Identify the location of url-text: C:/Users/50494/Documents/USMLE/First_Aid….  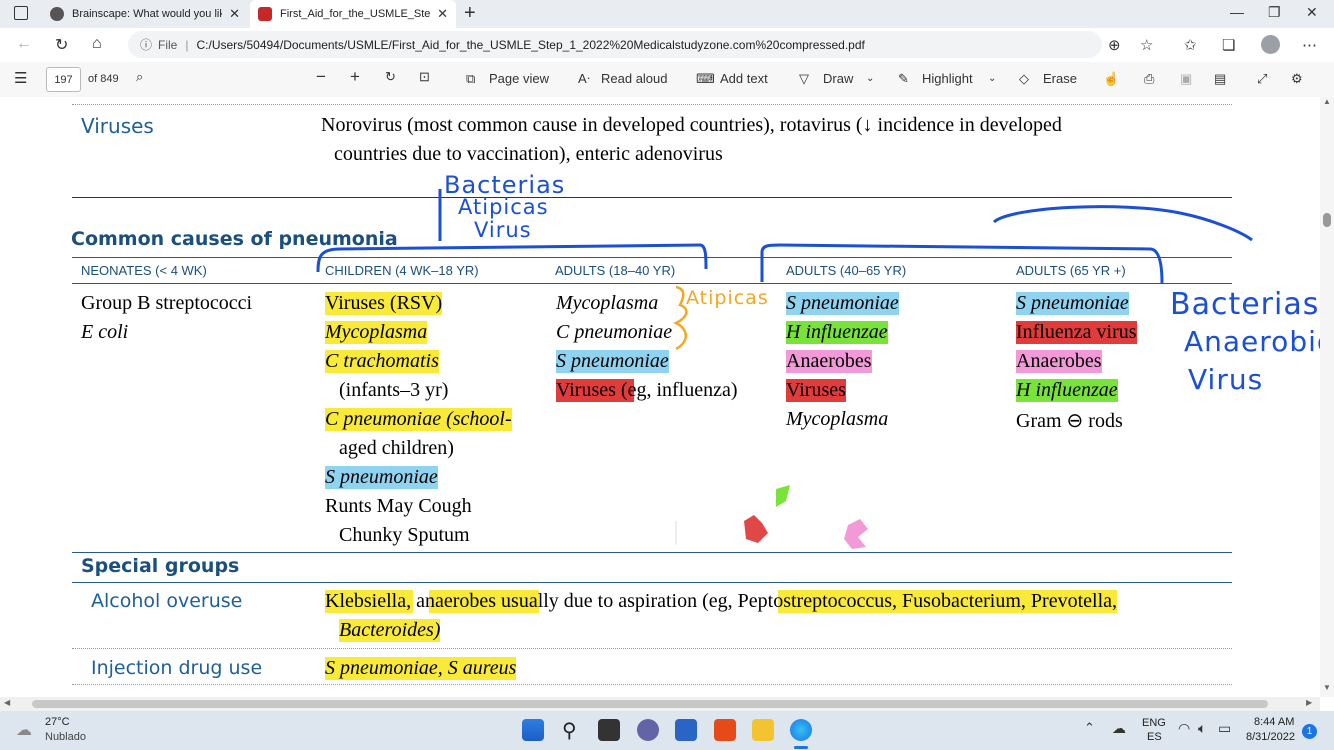
(530, 44).